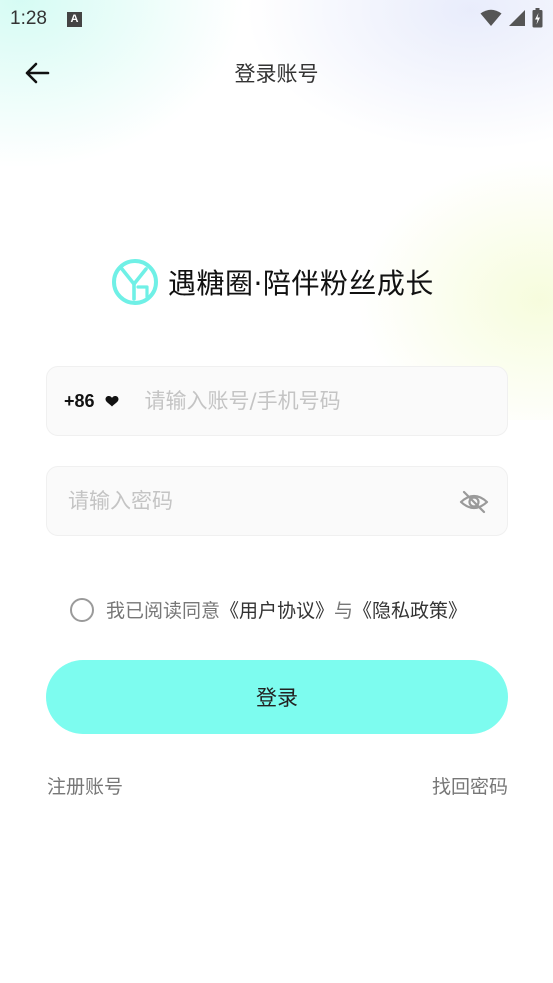  What do you see at coordinates (79, 400) in the screenshot?
I see `country-code-label: +86` at bounding box center [79, 400].